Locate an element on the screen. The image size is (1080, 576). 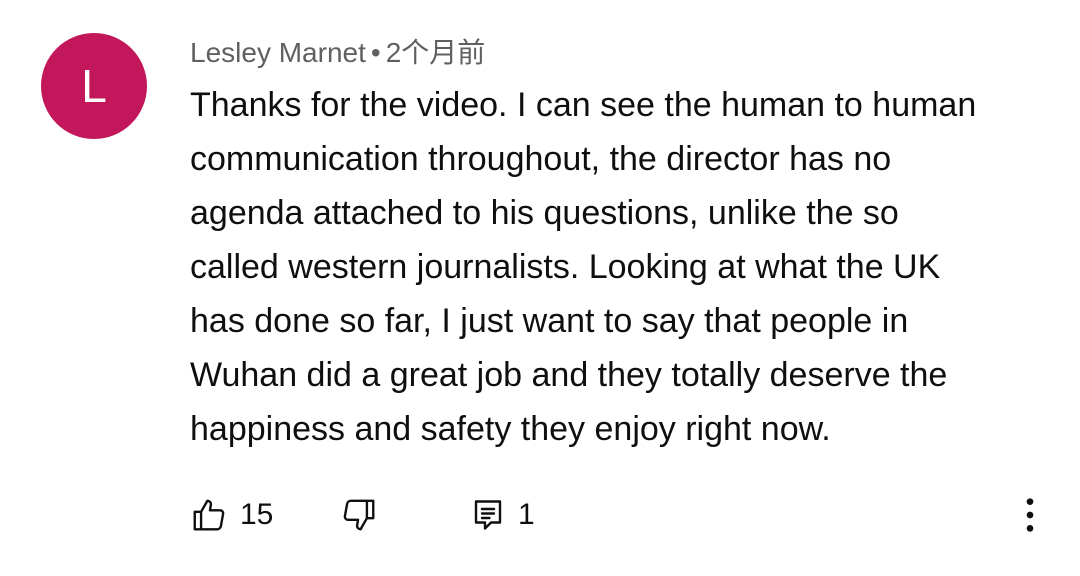
like-count: 15 is located at coordinates (257, 514).